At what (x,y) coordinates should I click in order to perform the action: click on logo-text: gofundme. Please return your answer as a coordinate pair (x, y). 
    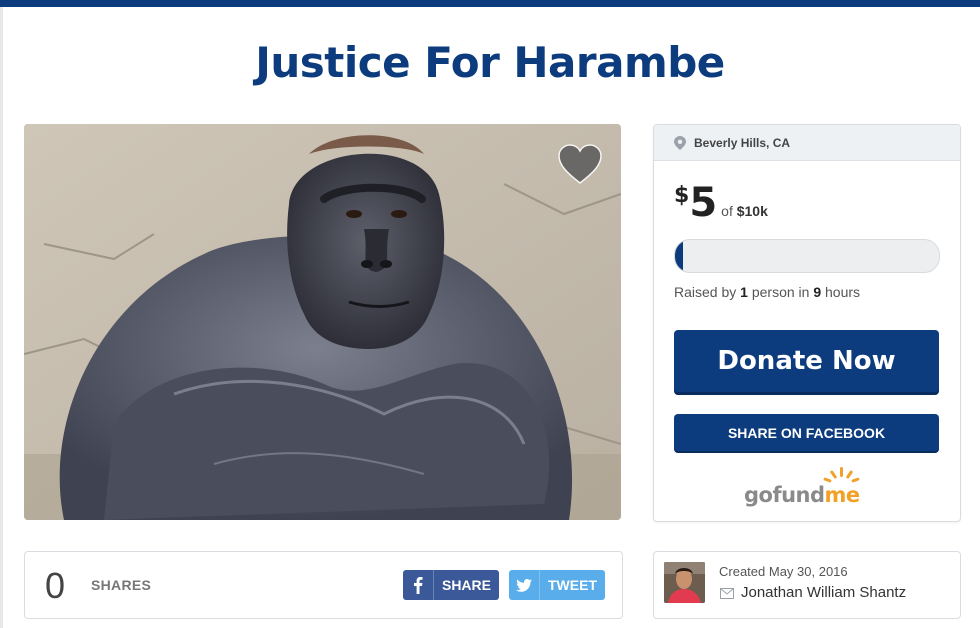
    Looking at the image, I should click on (802, 495).